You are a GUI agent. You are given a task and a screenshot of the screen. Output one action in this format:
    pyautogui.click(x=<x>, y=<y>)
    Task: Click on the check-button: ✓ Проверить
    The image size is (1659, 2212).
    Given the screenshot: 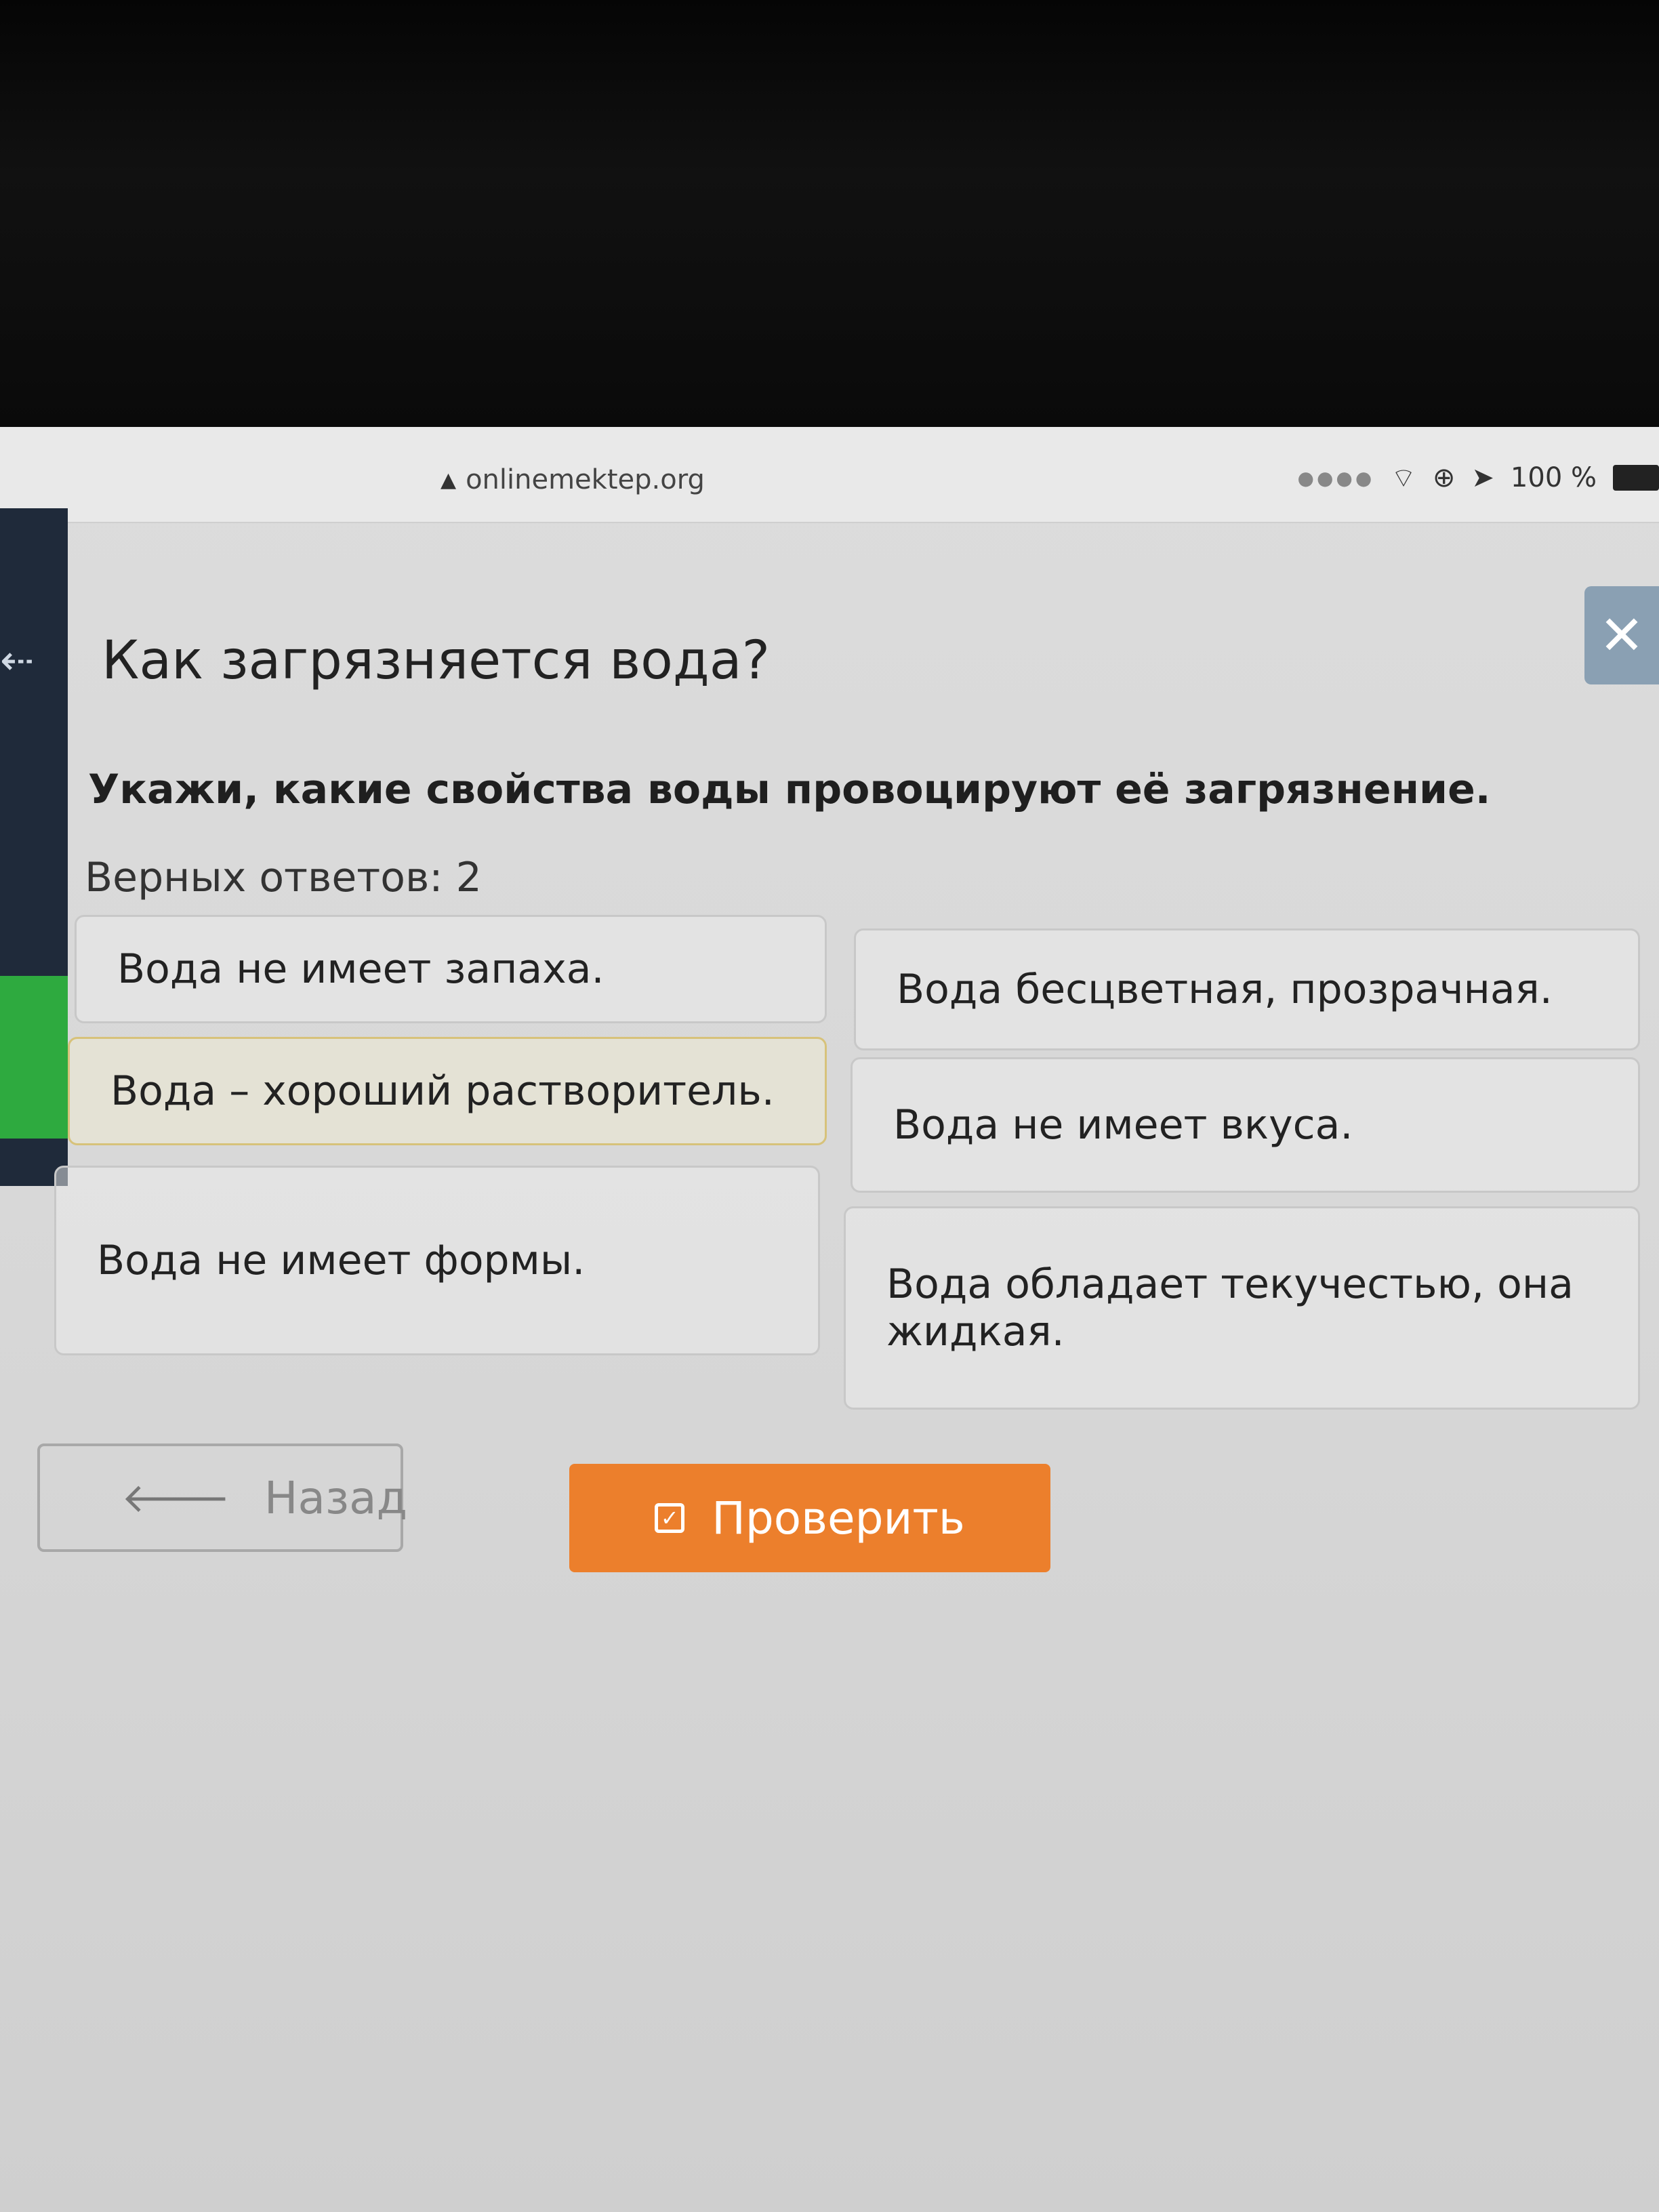 What is the action you would take?
    pyautogui.click(x=809, y=1518)
    